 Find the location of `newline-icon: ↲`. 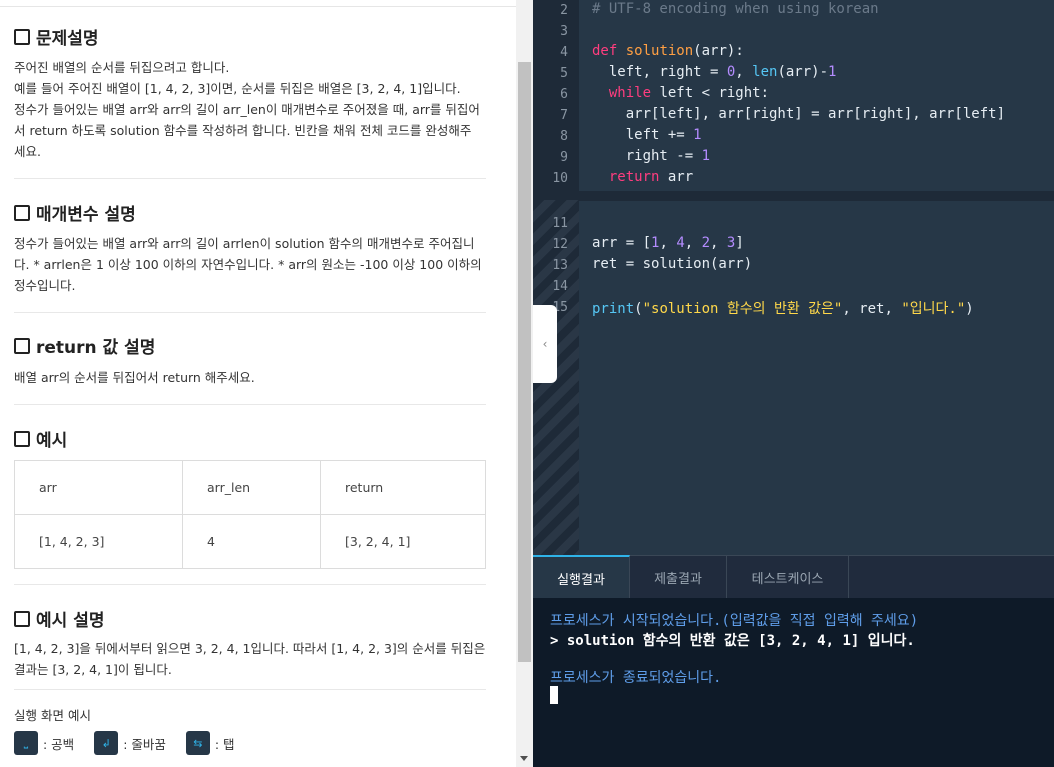

newline-icon: ↲ is located at coordinates (106, 743).